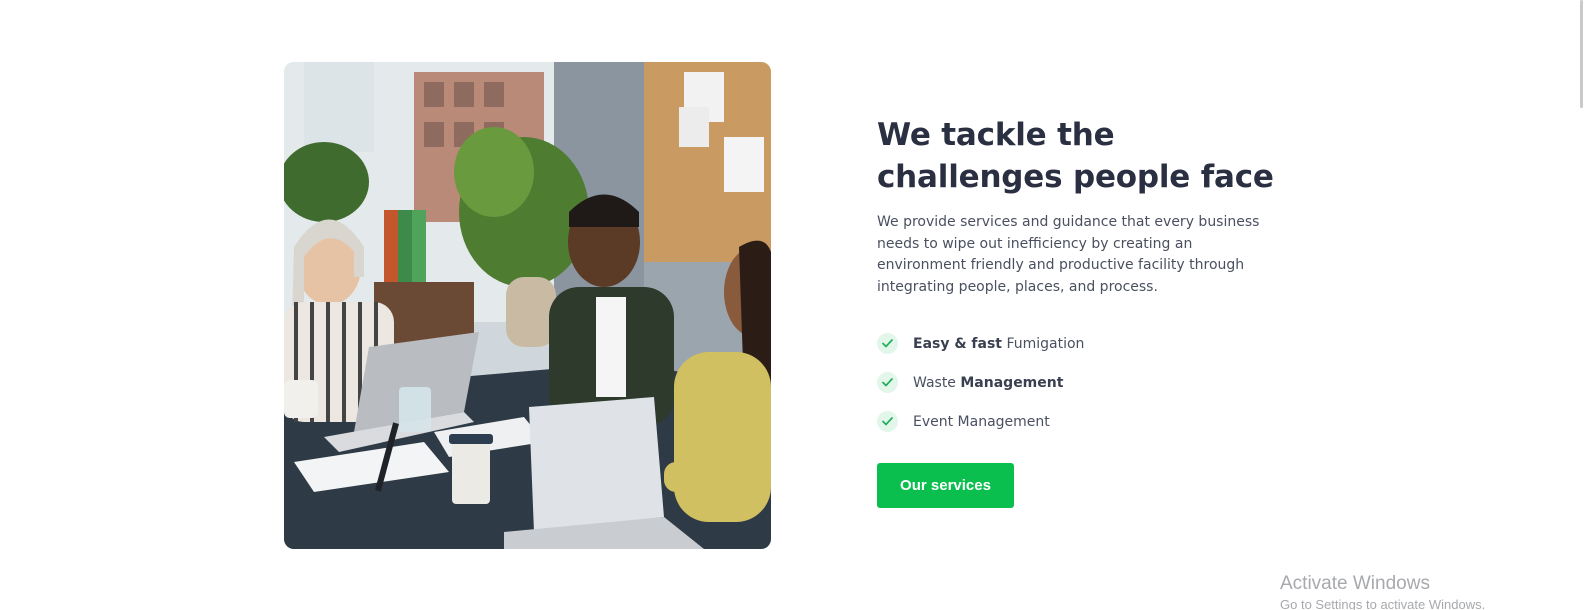 Image resolution: width=1584 pixels, height=610 pixels. I want to click on feature-bold: Easy & fast, so click(957, 343).